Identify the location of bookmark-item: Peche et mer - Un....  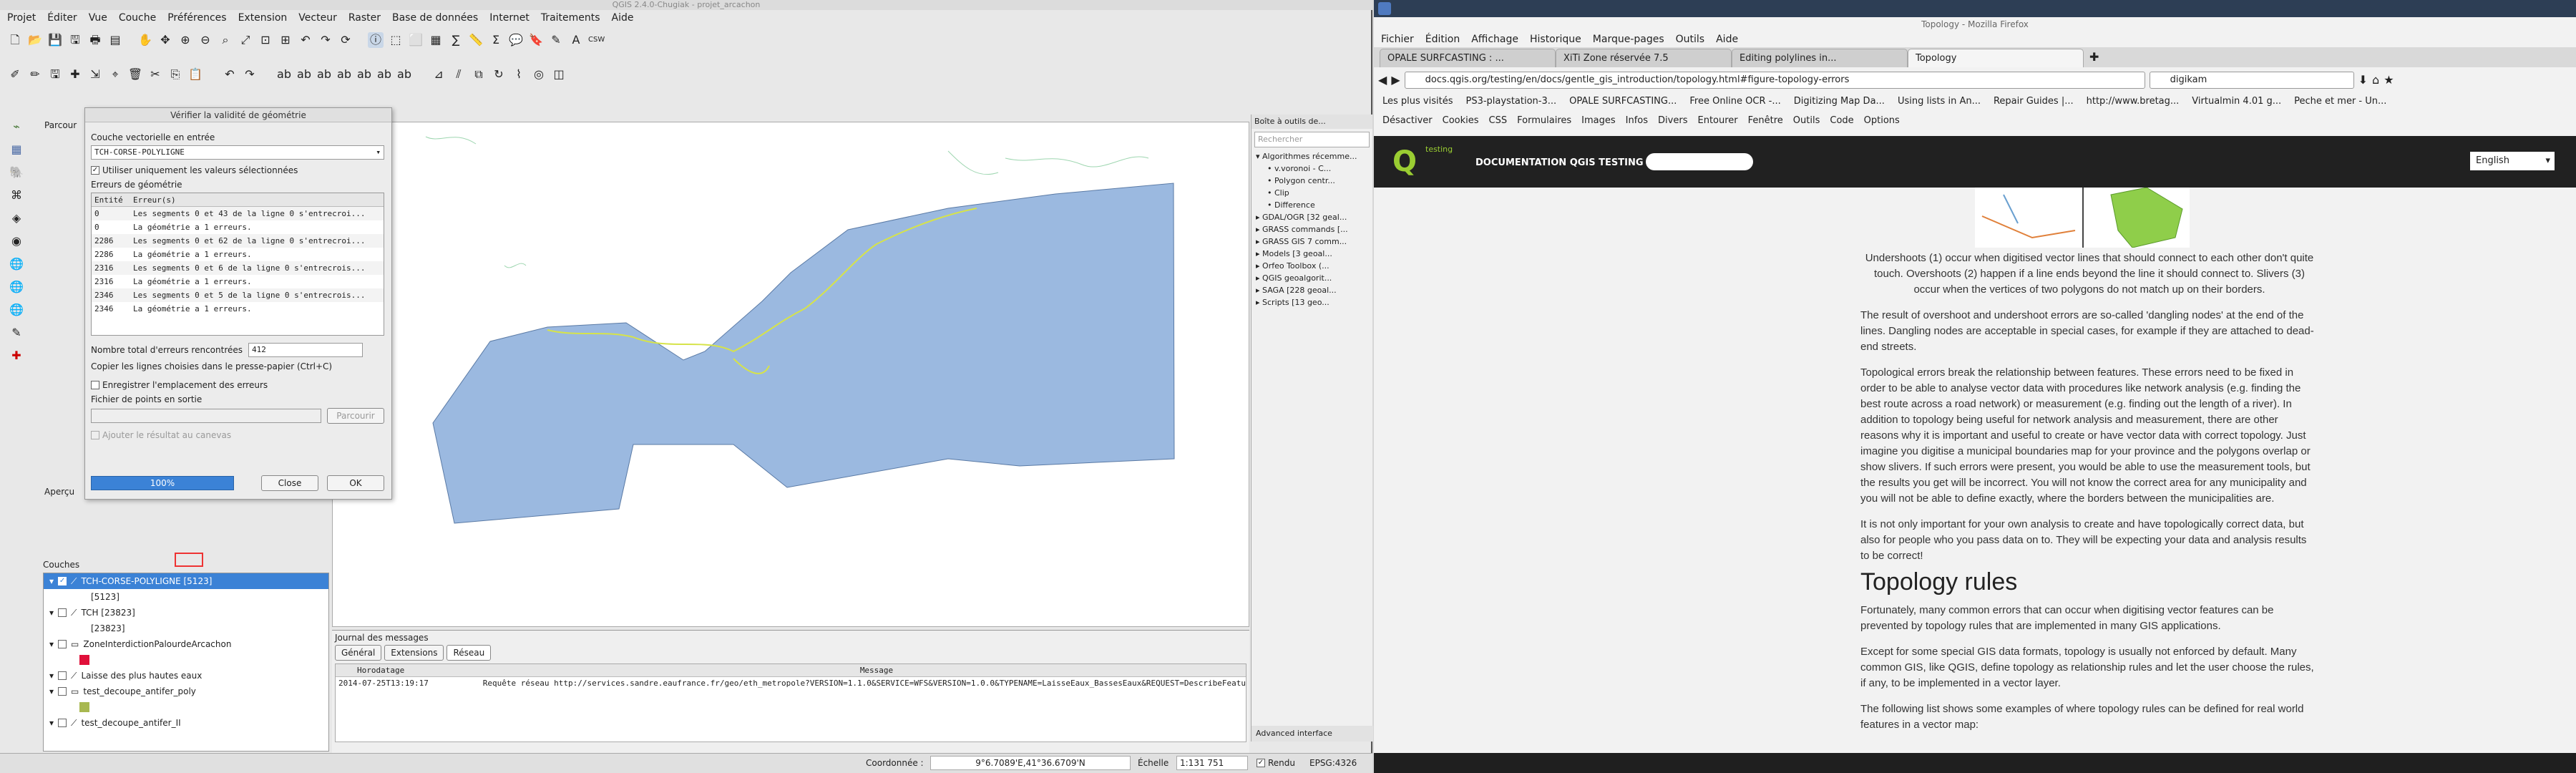
(2340, 101).